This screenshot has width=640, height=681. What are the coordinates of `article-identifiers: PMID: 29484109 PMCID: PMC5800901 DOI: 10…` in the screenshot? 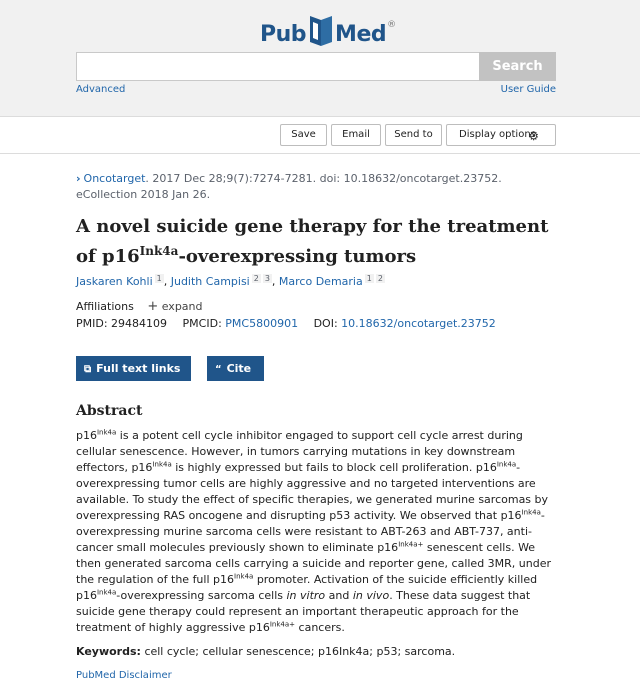 It's located at (286, 323).